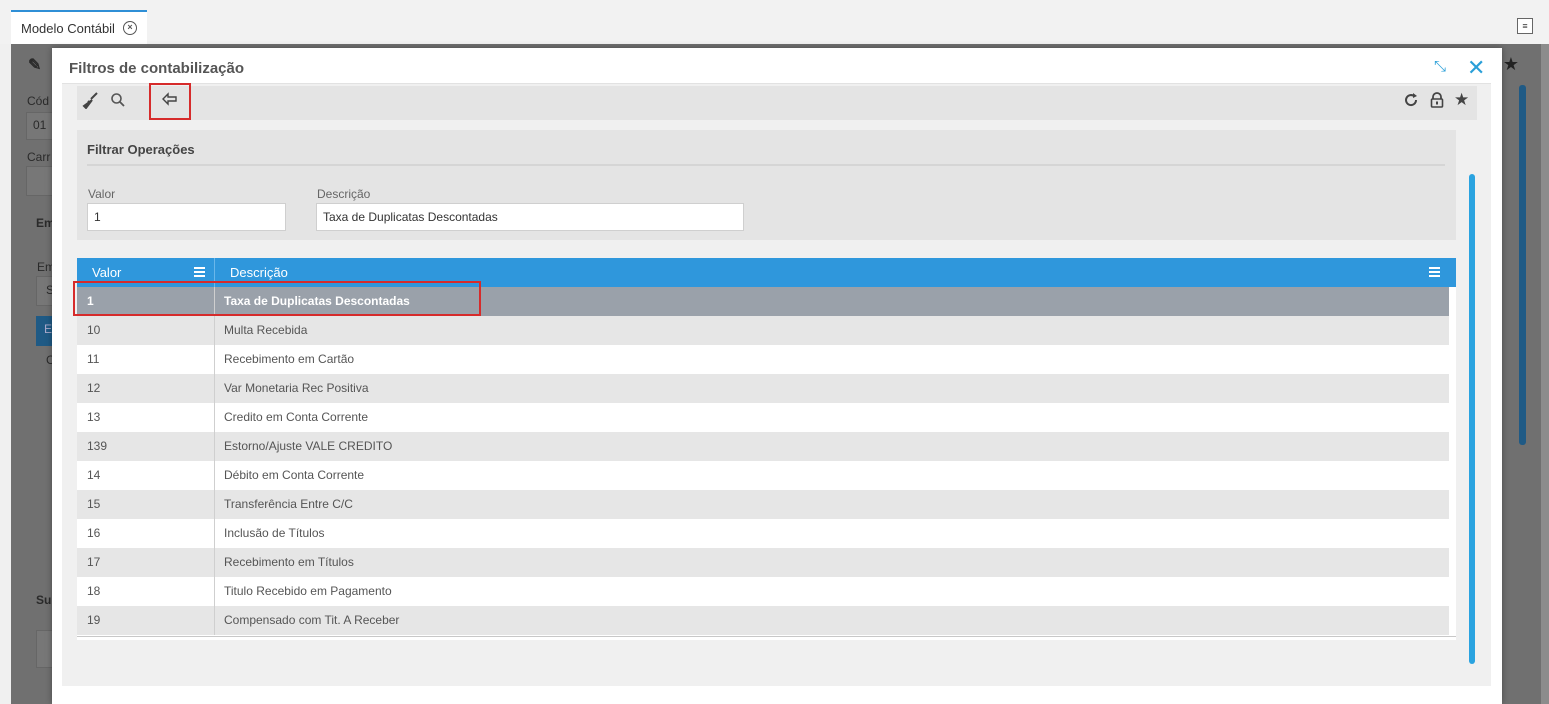 The image size is (1549, 704). Describe the element at coordinates (763, 504) in the screenshot. I see `table-row: 15 Transferência Entre C/C` at that location.